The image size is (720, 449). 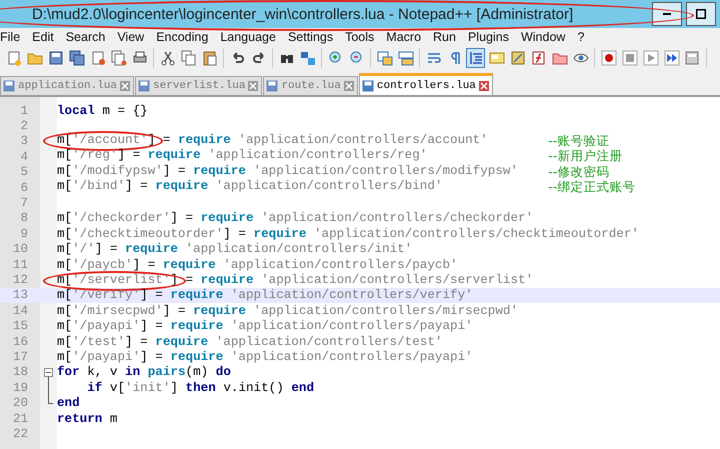 I want to click on code-line: end, so click(x=69, y=403).